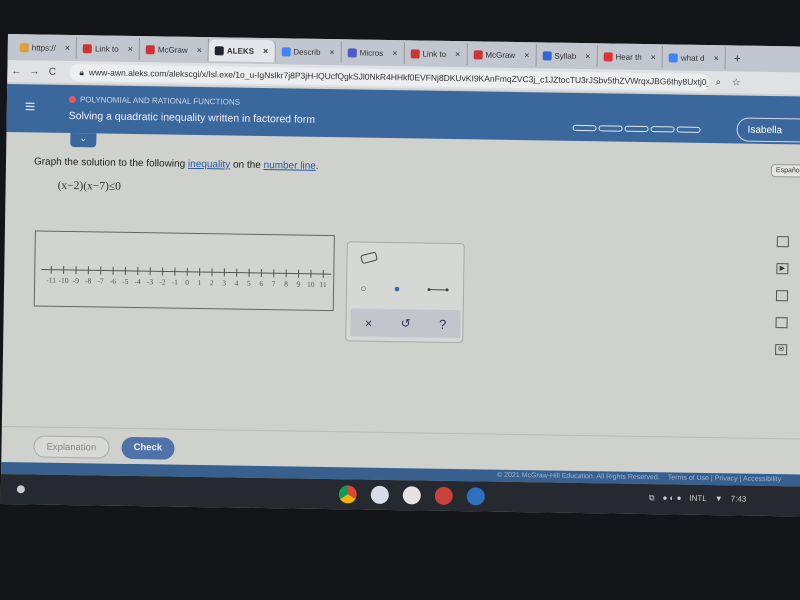 The width and height of the screenshot is (800, 600). Describe the element at coordinates (768, 130) in the screenshot. I see `user-menu-button: Isabella` at that location.